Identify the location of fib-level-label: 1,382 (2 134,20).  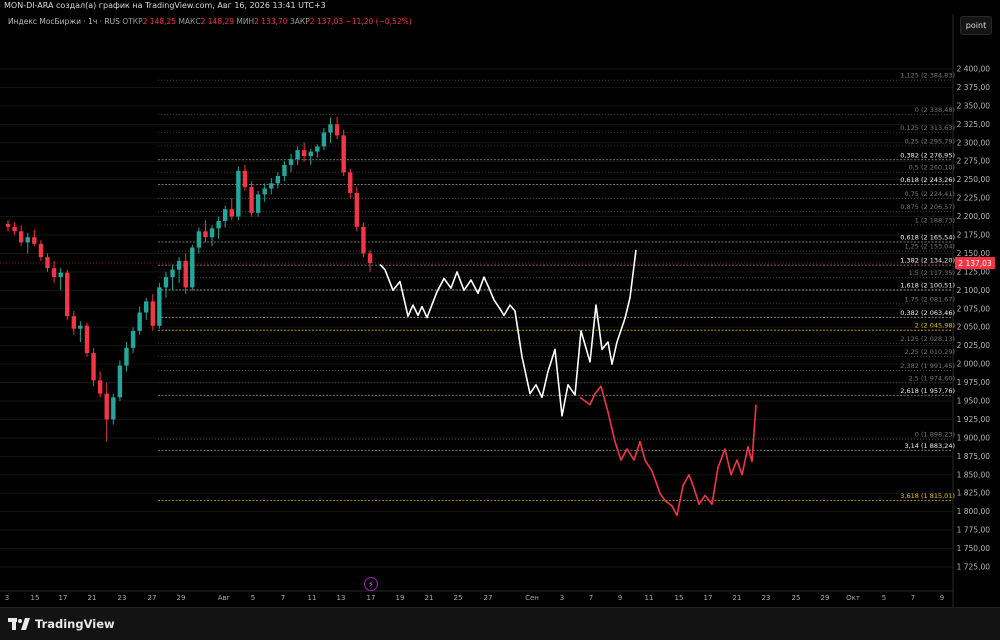
(927, 261).